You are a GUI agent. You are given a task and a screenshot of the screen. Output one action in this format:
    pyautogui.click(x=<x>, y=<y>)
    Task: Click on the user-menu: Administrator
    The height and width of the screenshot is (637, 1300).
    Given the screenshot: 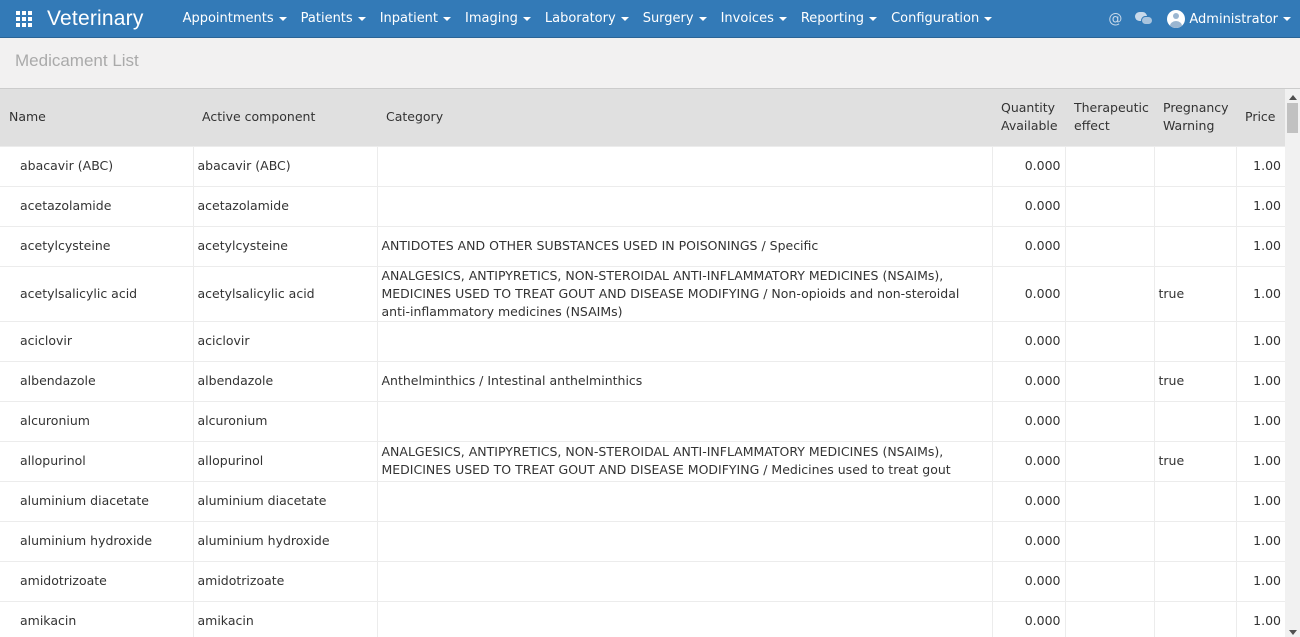 What is the action you would take?
    pyautogui.click(x=1233, y=19)
    